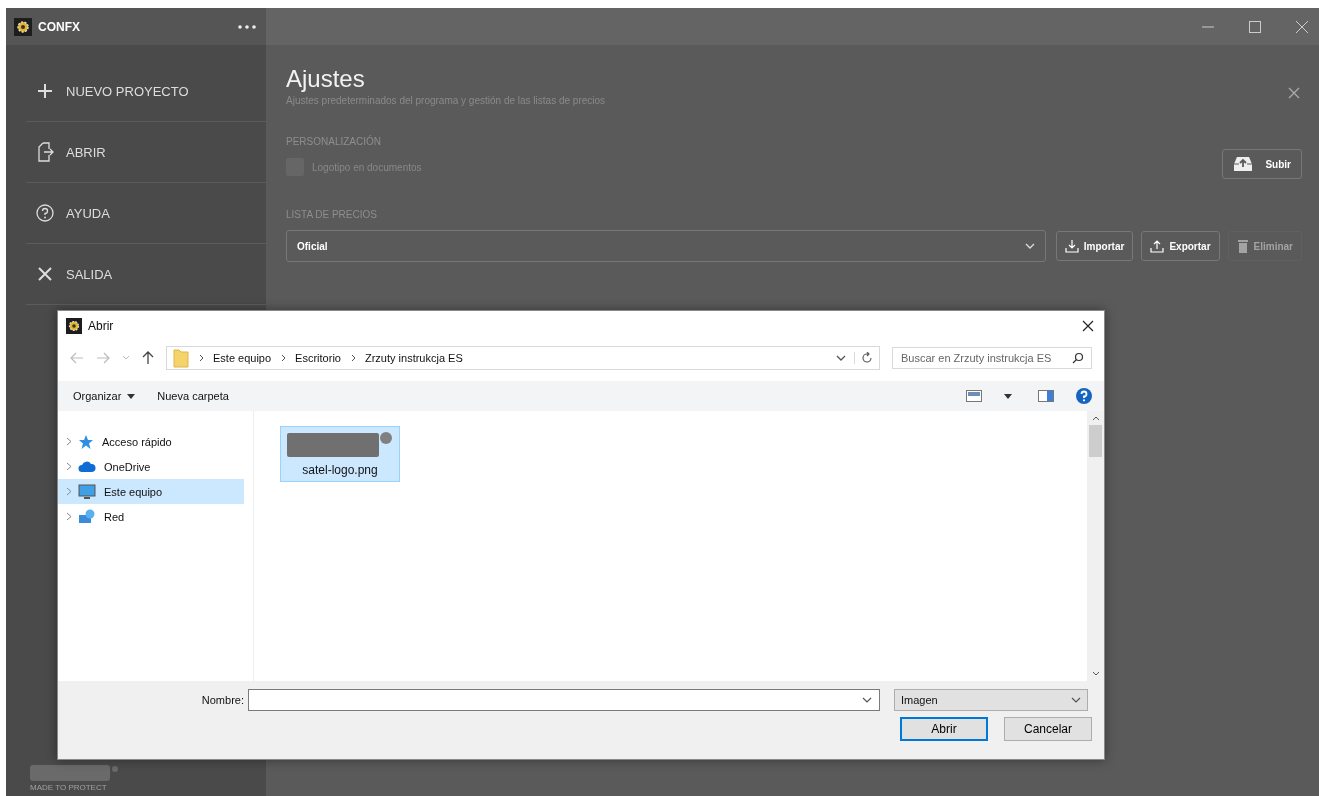  Describe the element at coordinates (564, 700) in the screenshot. I see `filename-field` at that location.